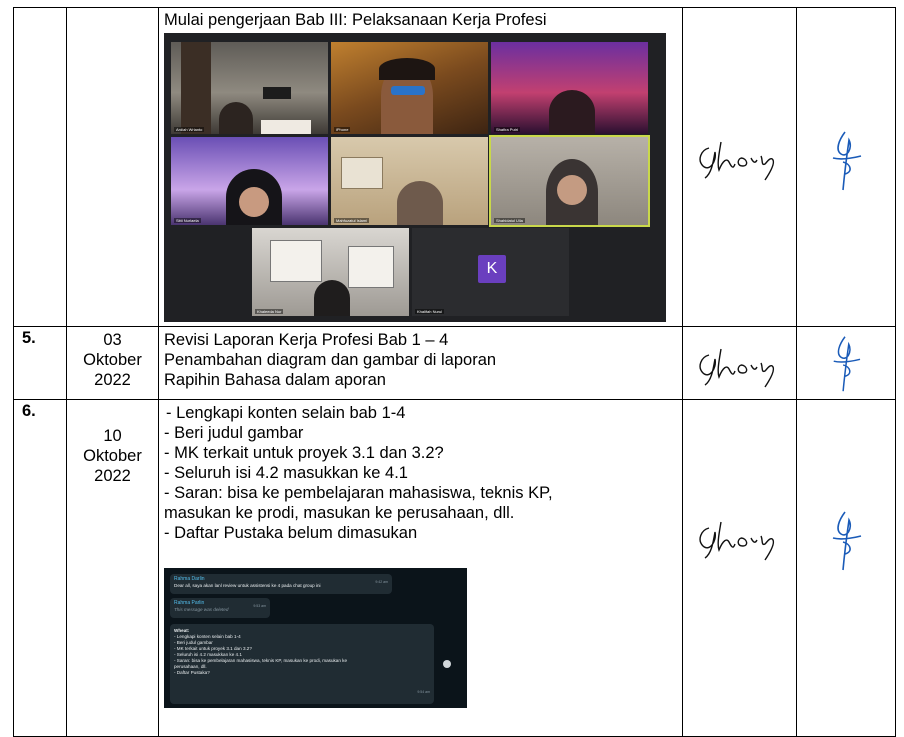  What do you see at coordinates (234, 433) in the screenshot?
I see `activity-line: - Beri judul gambar` at bounding box center [234, 433].